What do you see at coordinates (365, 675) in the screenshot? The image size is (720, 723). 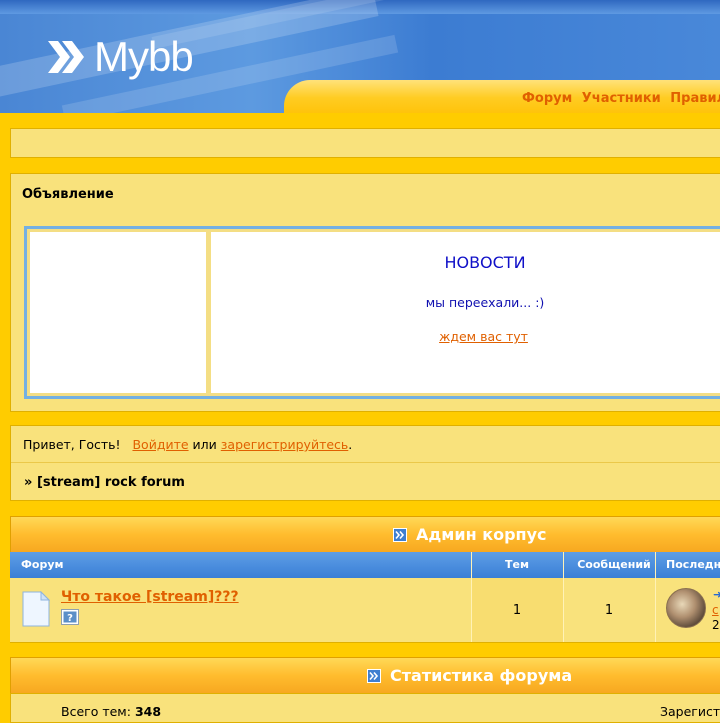 I see `category-header-stats: Статистика форума` at bounding box center [365, 675].